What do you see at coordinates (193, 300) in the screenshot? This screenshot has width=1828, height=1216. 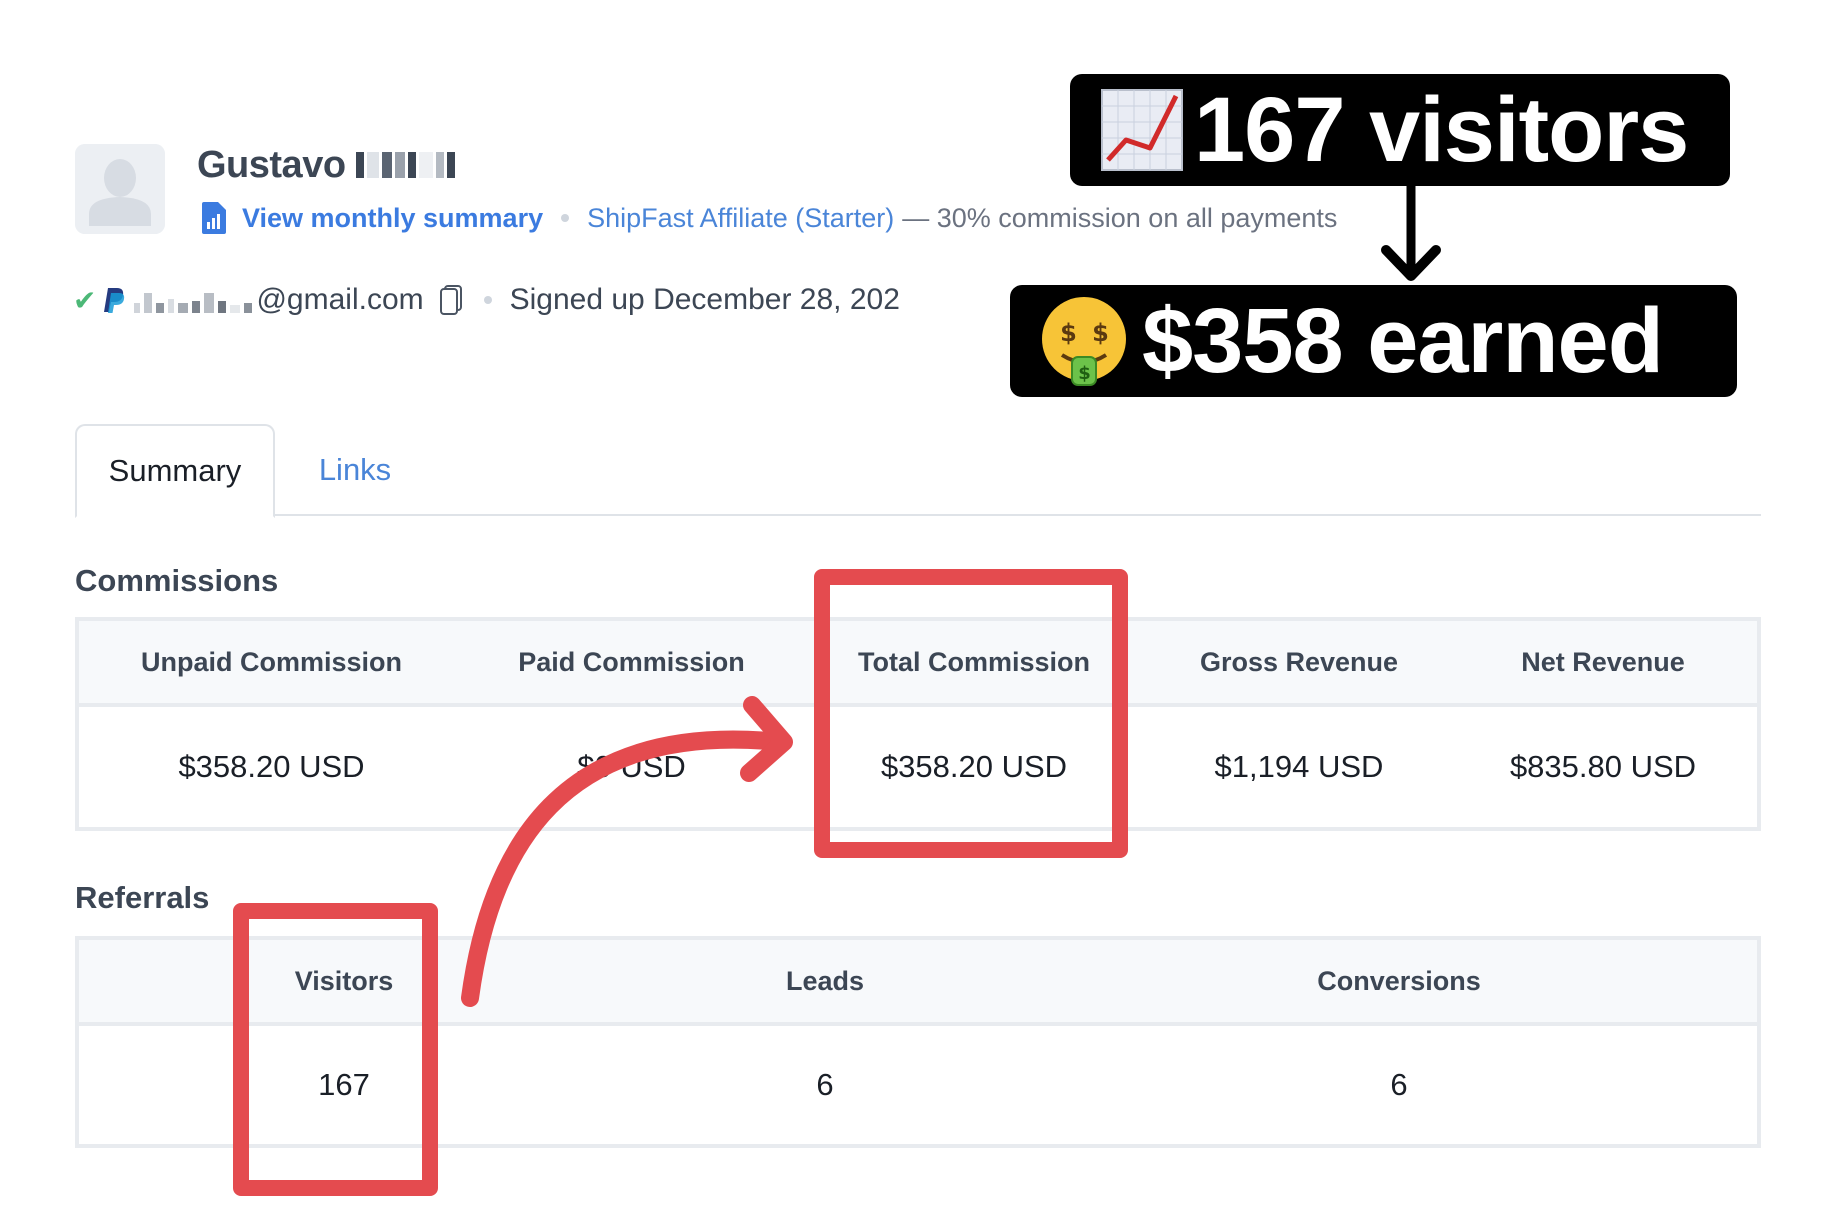 I see `redacted-email-local-part` at bounding box center [193, 300].